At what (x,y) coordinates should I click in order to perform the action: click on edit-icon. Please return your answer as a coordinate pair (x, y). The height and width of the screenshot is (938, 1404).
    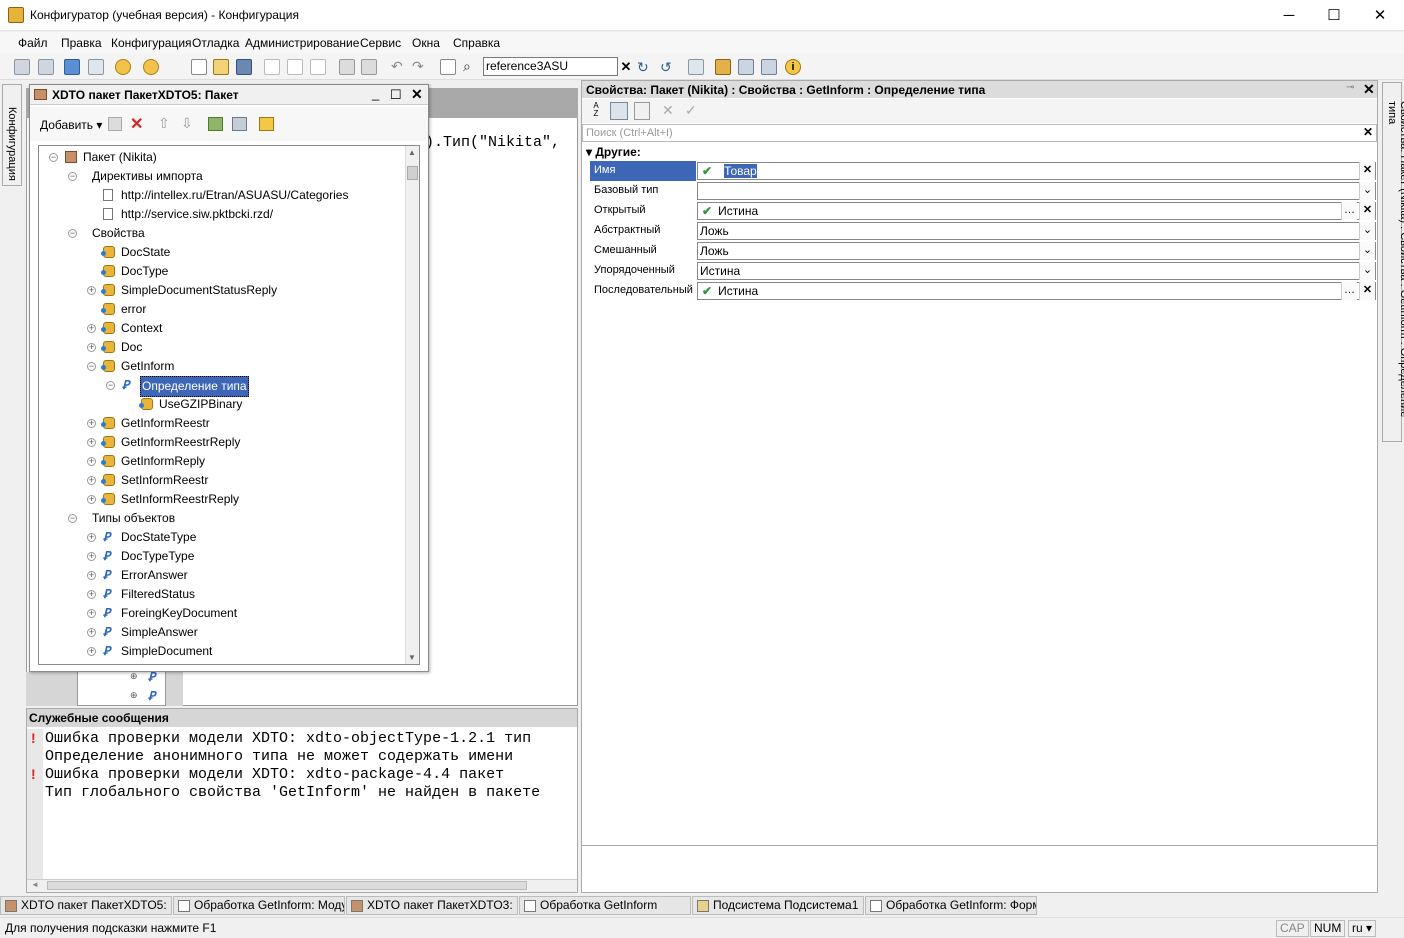
    Looking at the image, I should click on (115, 124).